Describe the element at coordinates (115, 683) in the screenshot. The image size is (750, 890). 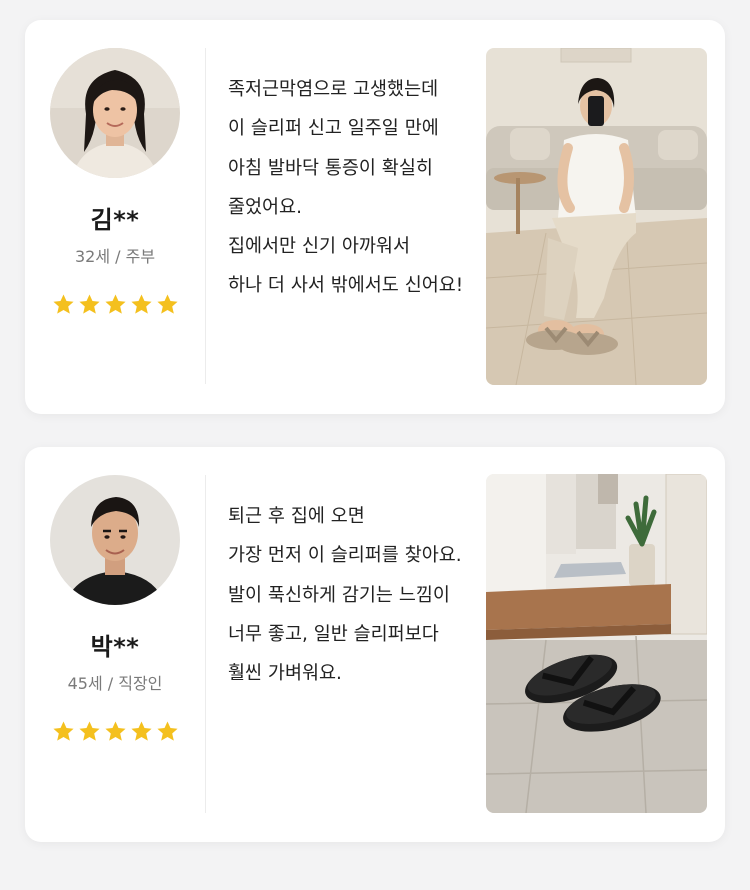
I see `reviewer-meta: 45세 / 직장인` at that location.